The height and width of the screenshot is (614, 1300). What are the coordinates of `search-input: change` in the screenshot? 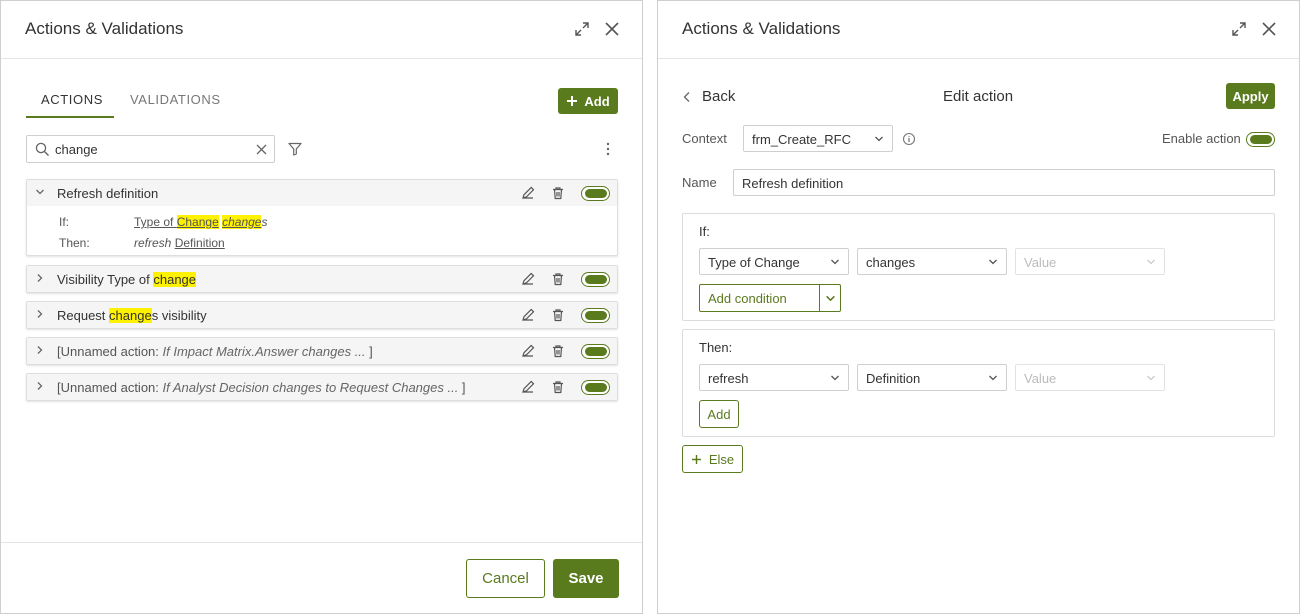 It's located at (150, 149).